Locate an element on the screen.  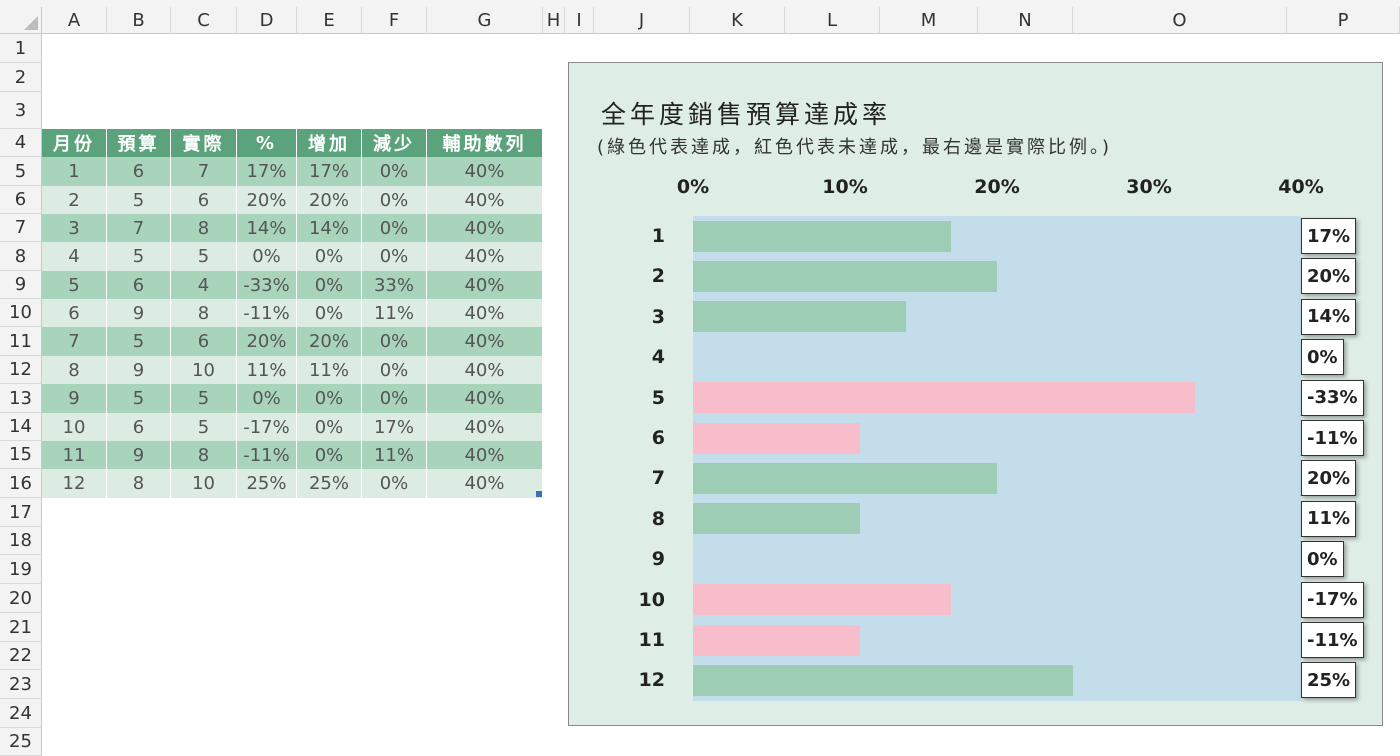
row-header-11: 11 is located at coordinates (21, 341).